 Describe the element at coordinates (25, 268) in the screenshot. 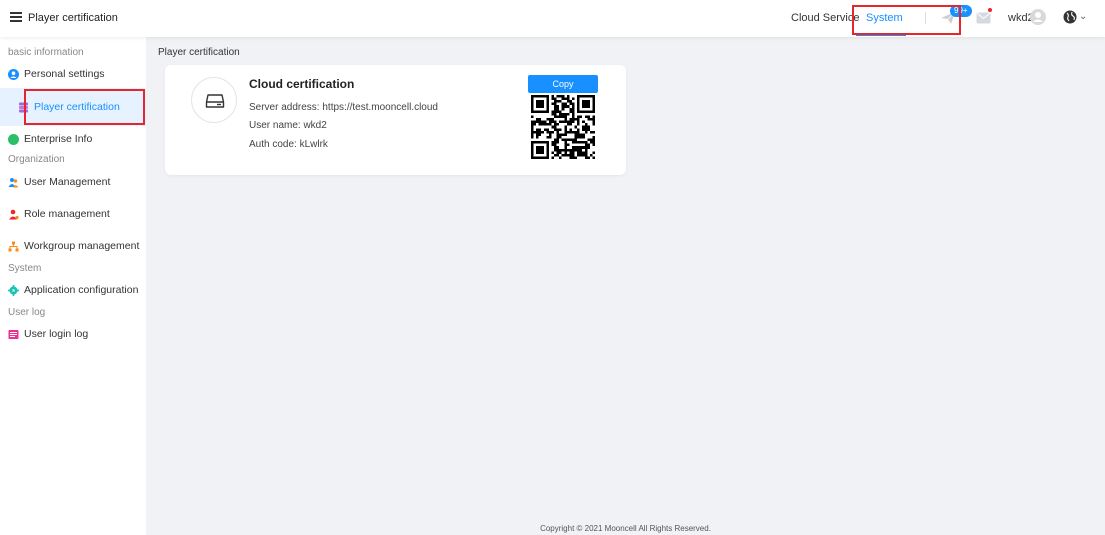

I see `group-title-system: System` at that location.